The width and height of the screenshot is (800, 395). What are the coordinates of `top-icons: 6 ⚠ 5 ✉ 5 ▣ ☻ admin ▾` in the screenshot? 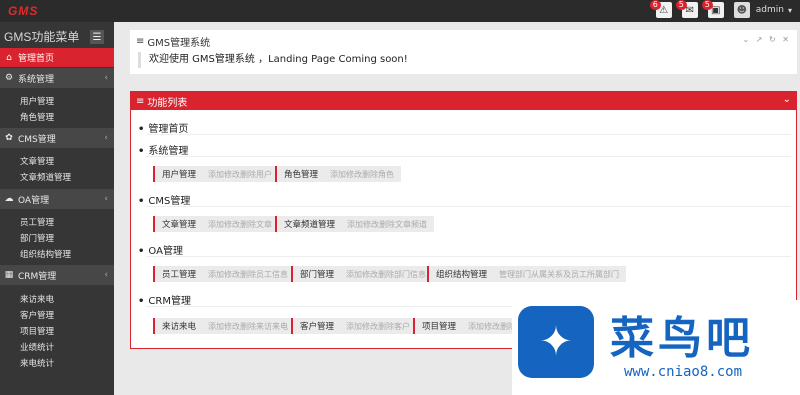 It's located at (720, 9).